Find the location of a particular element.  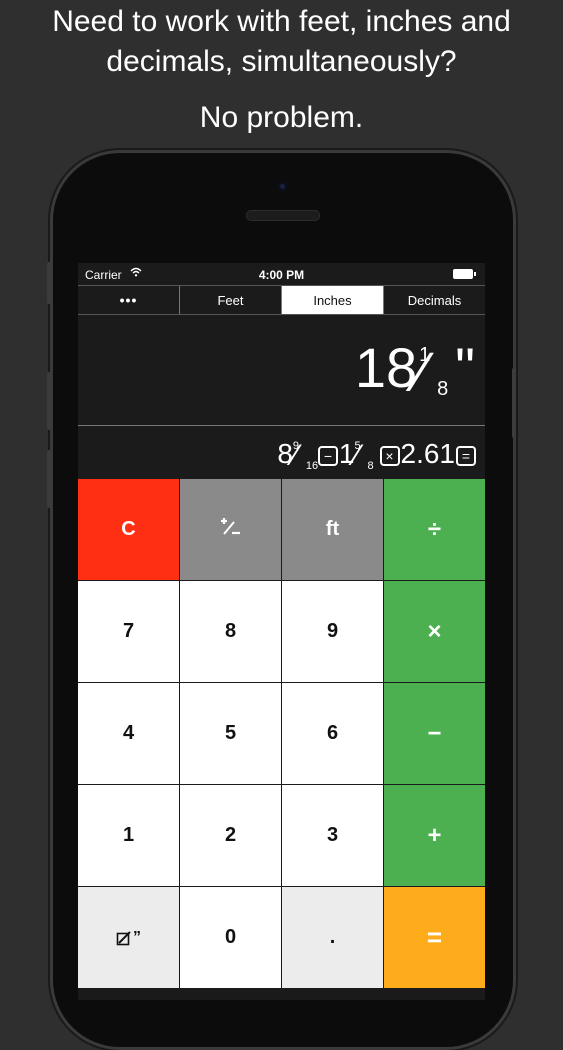

plus-minus-icon is located at coordinates (231, 530).